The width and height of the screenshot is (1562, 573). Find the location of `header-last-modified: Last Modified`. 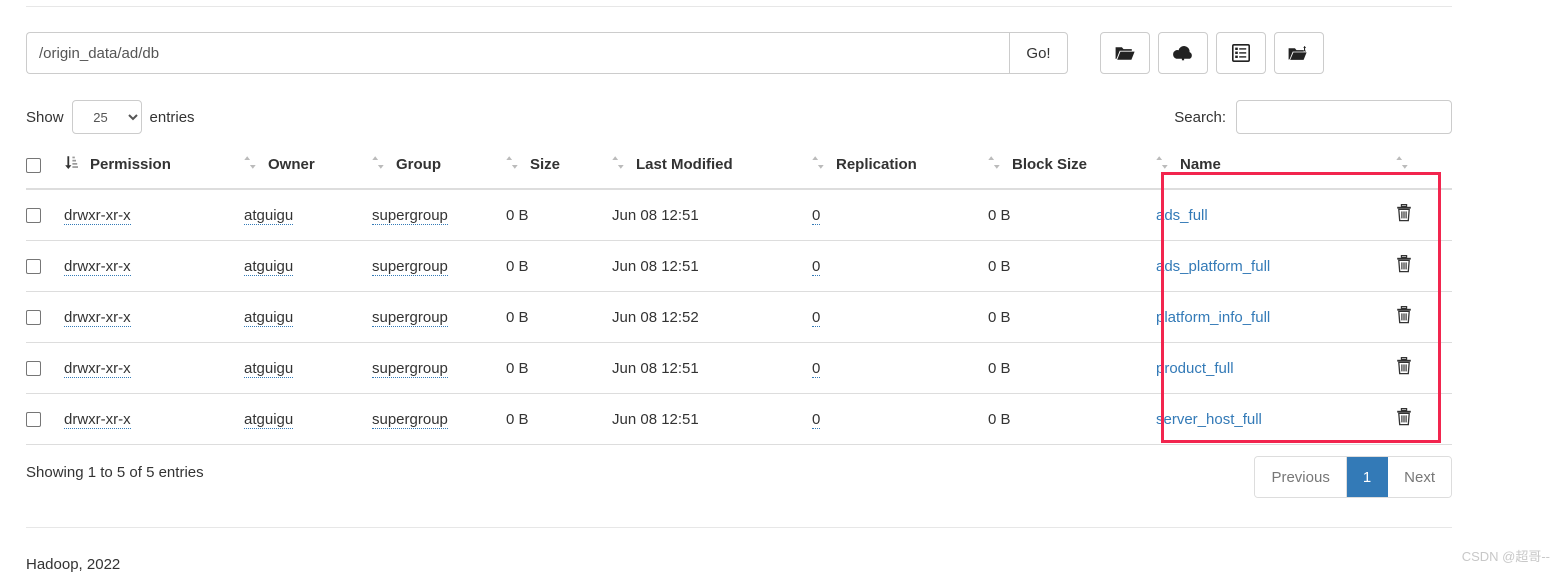

header-last-modified: Last Modified is located at coordinates (712, 172).